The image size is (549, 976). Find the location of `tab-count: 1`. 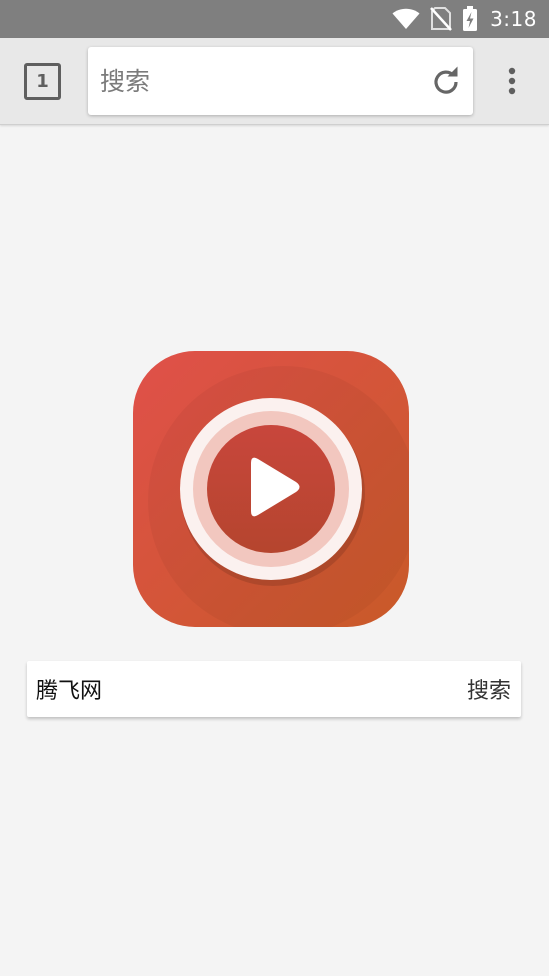

tab-count: 1 is located at coordinates (42, 81).